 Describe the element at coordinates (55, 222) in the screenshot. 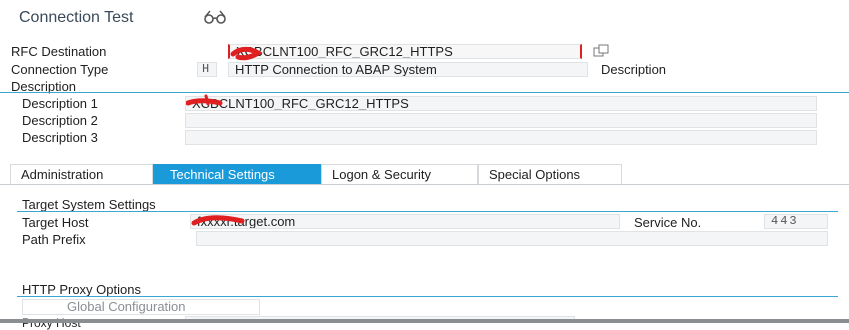

I see `target-host-label: Target Host` at that location.